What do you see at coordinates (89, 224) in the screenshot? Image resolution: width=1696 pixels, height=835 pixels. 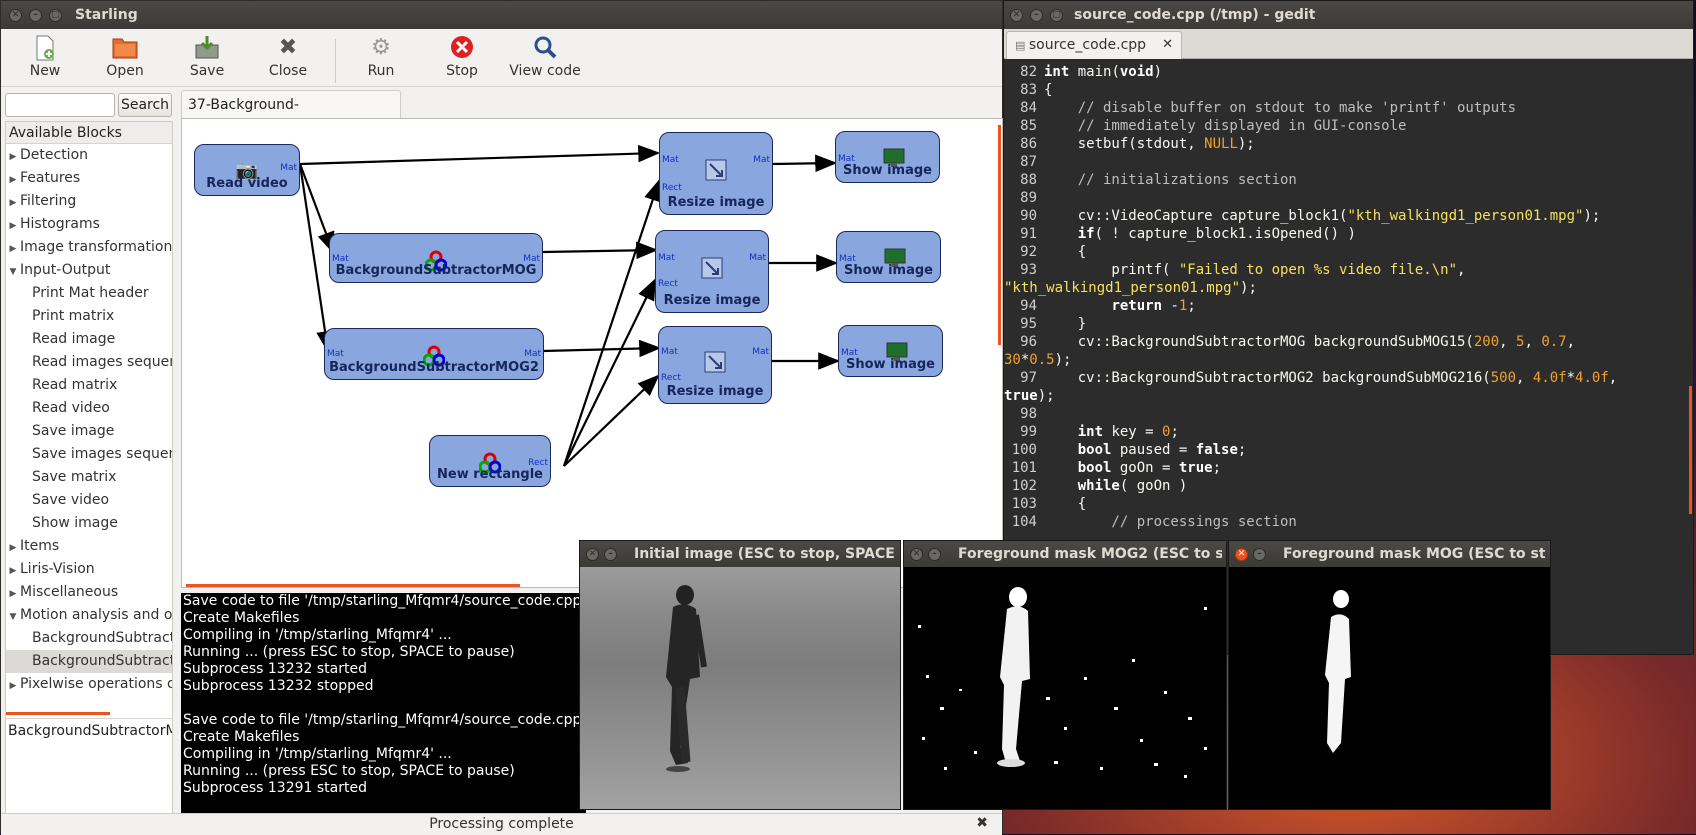 I see `tree-category: ▶ Histograms` at bounding box center [89, 224].